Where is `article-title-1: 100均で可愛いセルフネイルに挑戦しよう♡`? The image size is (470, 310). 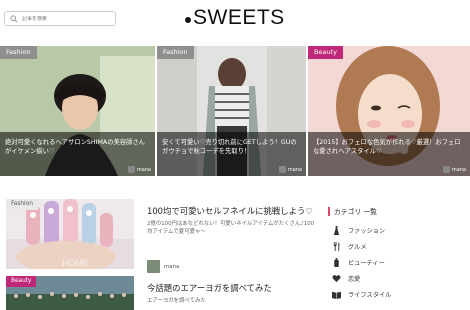
article-title-1: 100均で可愛いセルフネイルに挑戦しよう♡ is located at coordinates (230, 211).